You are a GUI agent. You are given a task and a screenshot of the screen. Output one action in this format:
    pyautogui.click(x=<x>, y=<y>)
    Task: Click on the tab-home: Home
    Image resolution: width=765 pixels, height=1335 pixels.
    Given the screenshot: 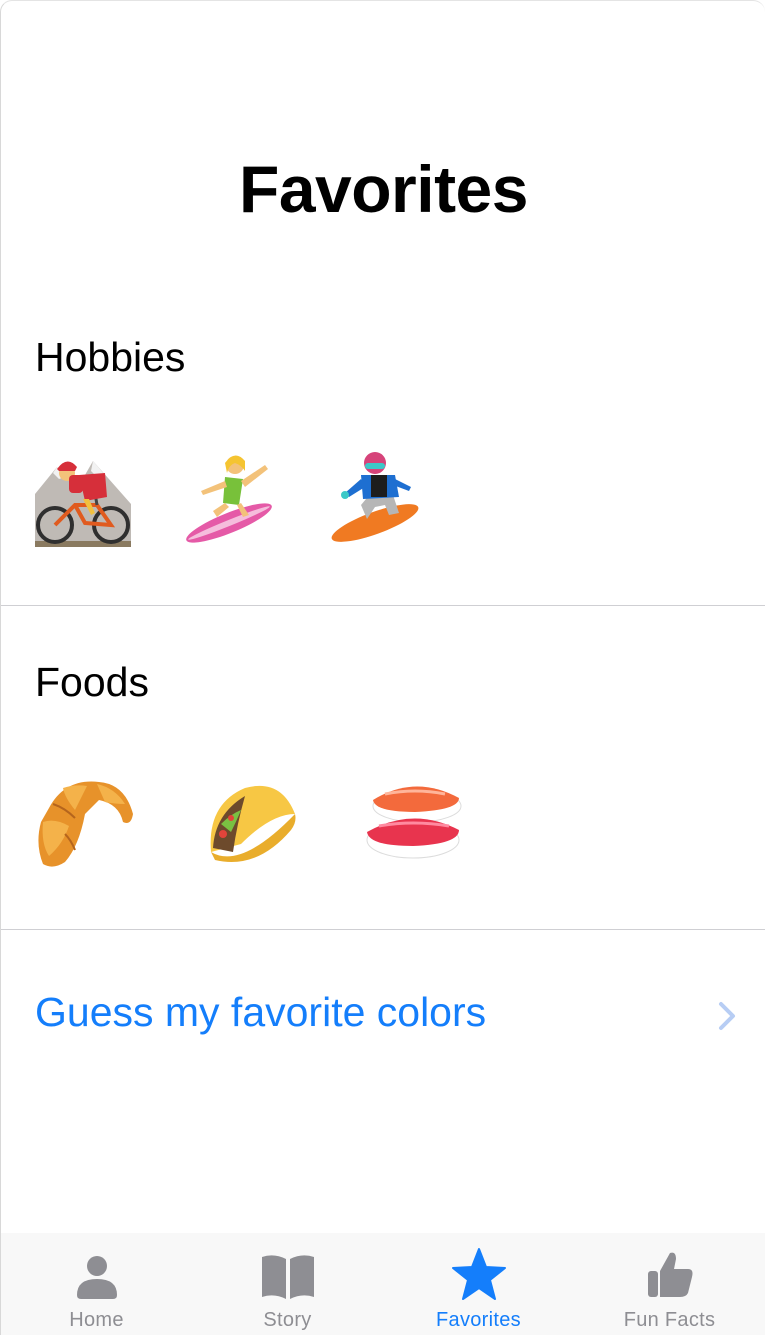 What is the action you would take?
    pyautogui.click(x=96, y=1284)
    